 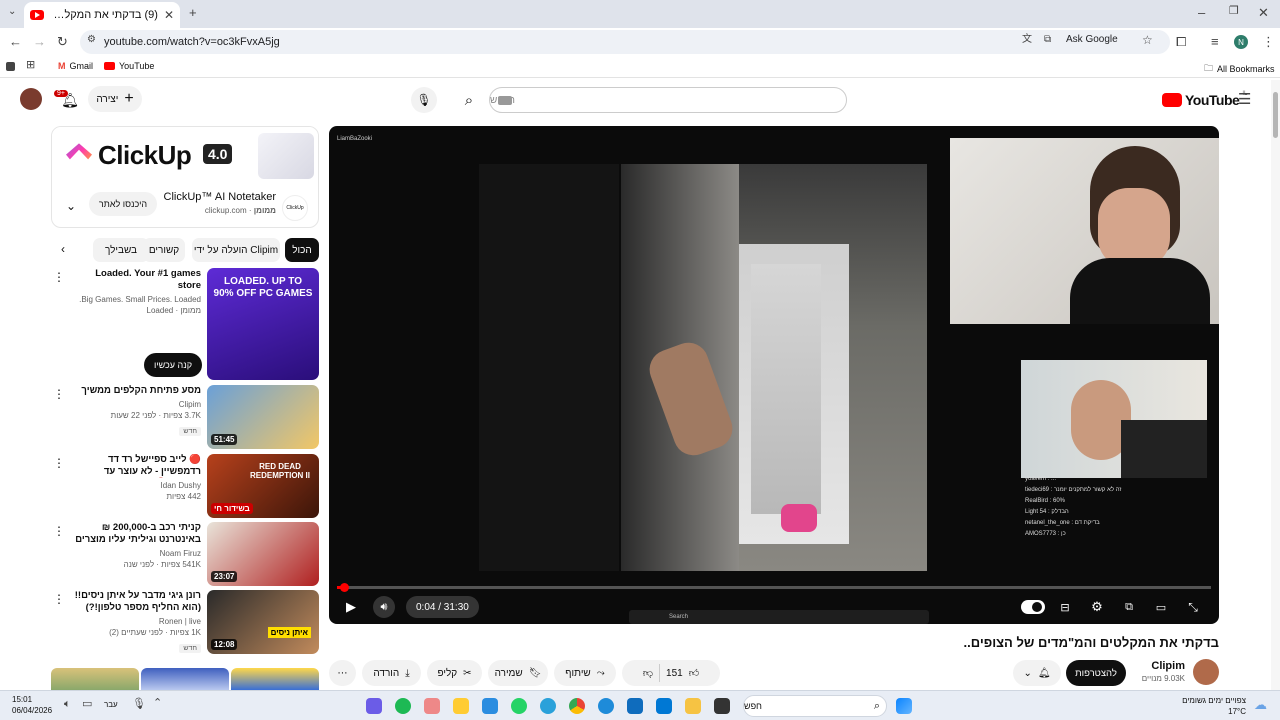 What do you see at coordinates (12, 12) in the screenshot?
I see `tab-search-icon: ⌄` at bounding box center [12, 12].